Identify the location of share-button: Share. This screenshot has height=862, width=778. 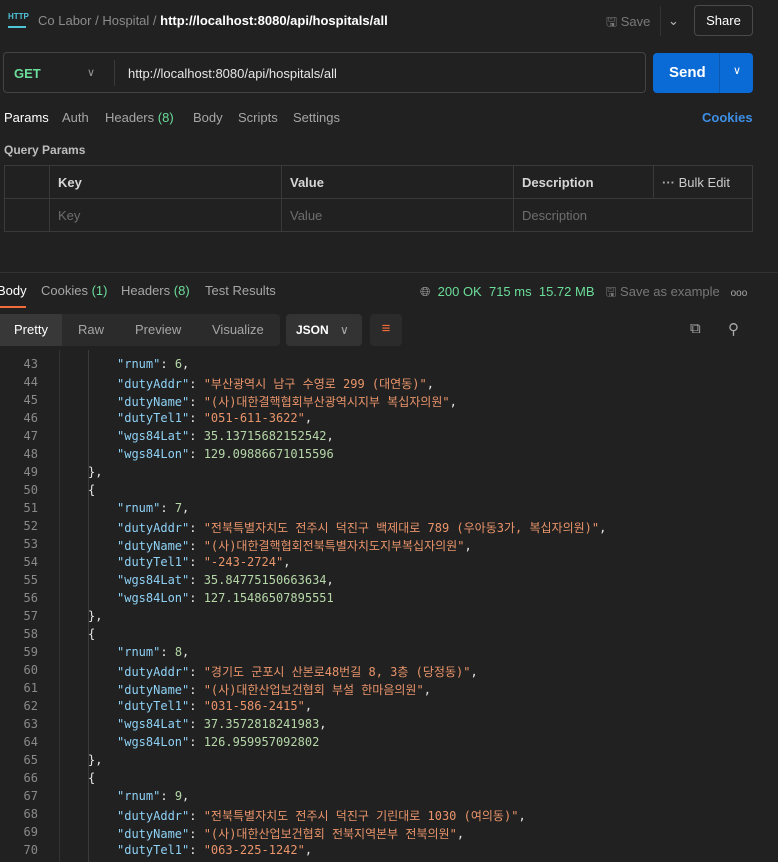
(723, 20).